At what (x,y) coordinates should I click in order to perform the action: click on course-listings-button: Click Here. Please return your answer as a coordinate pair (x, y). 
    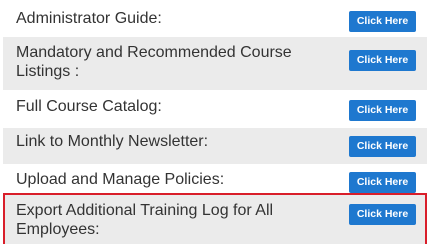
    Looking at the image, I should click on (382, 60).